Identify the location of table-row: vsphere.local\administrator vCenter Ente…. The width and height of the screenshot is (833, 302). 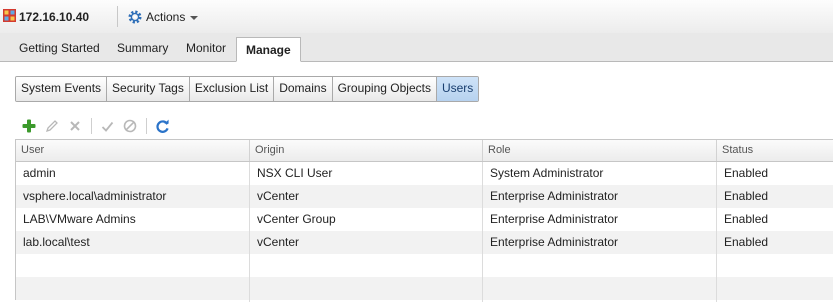
(424, 196).